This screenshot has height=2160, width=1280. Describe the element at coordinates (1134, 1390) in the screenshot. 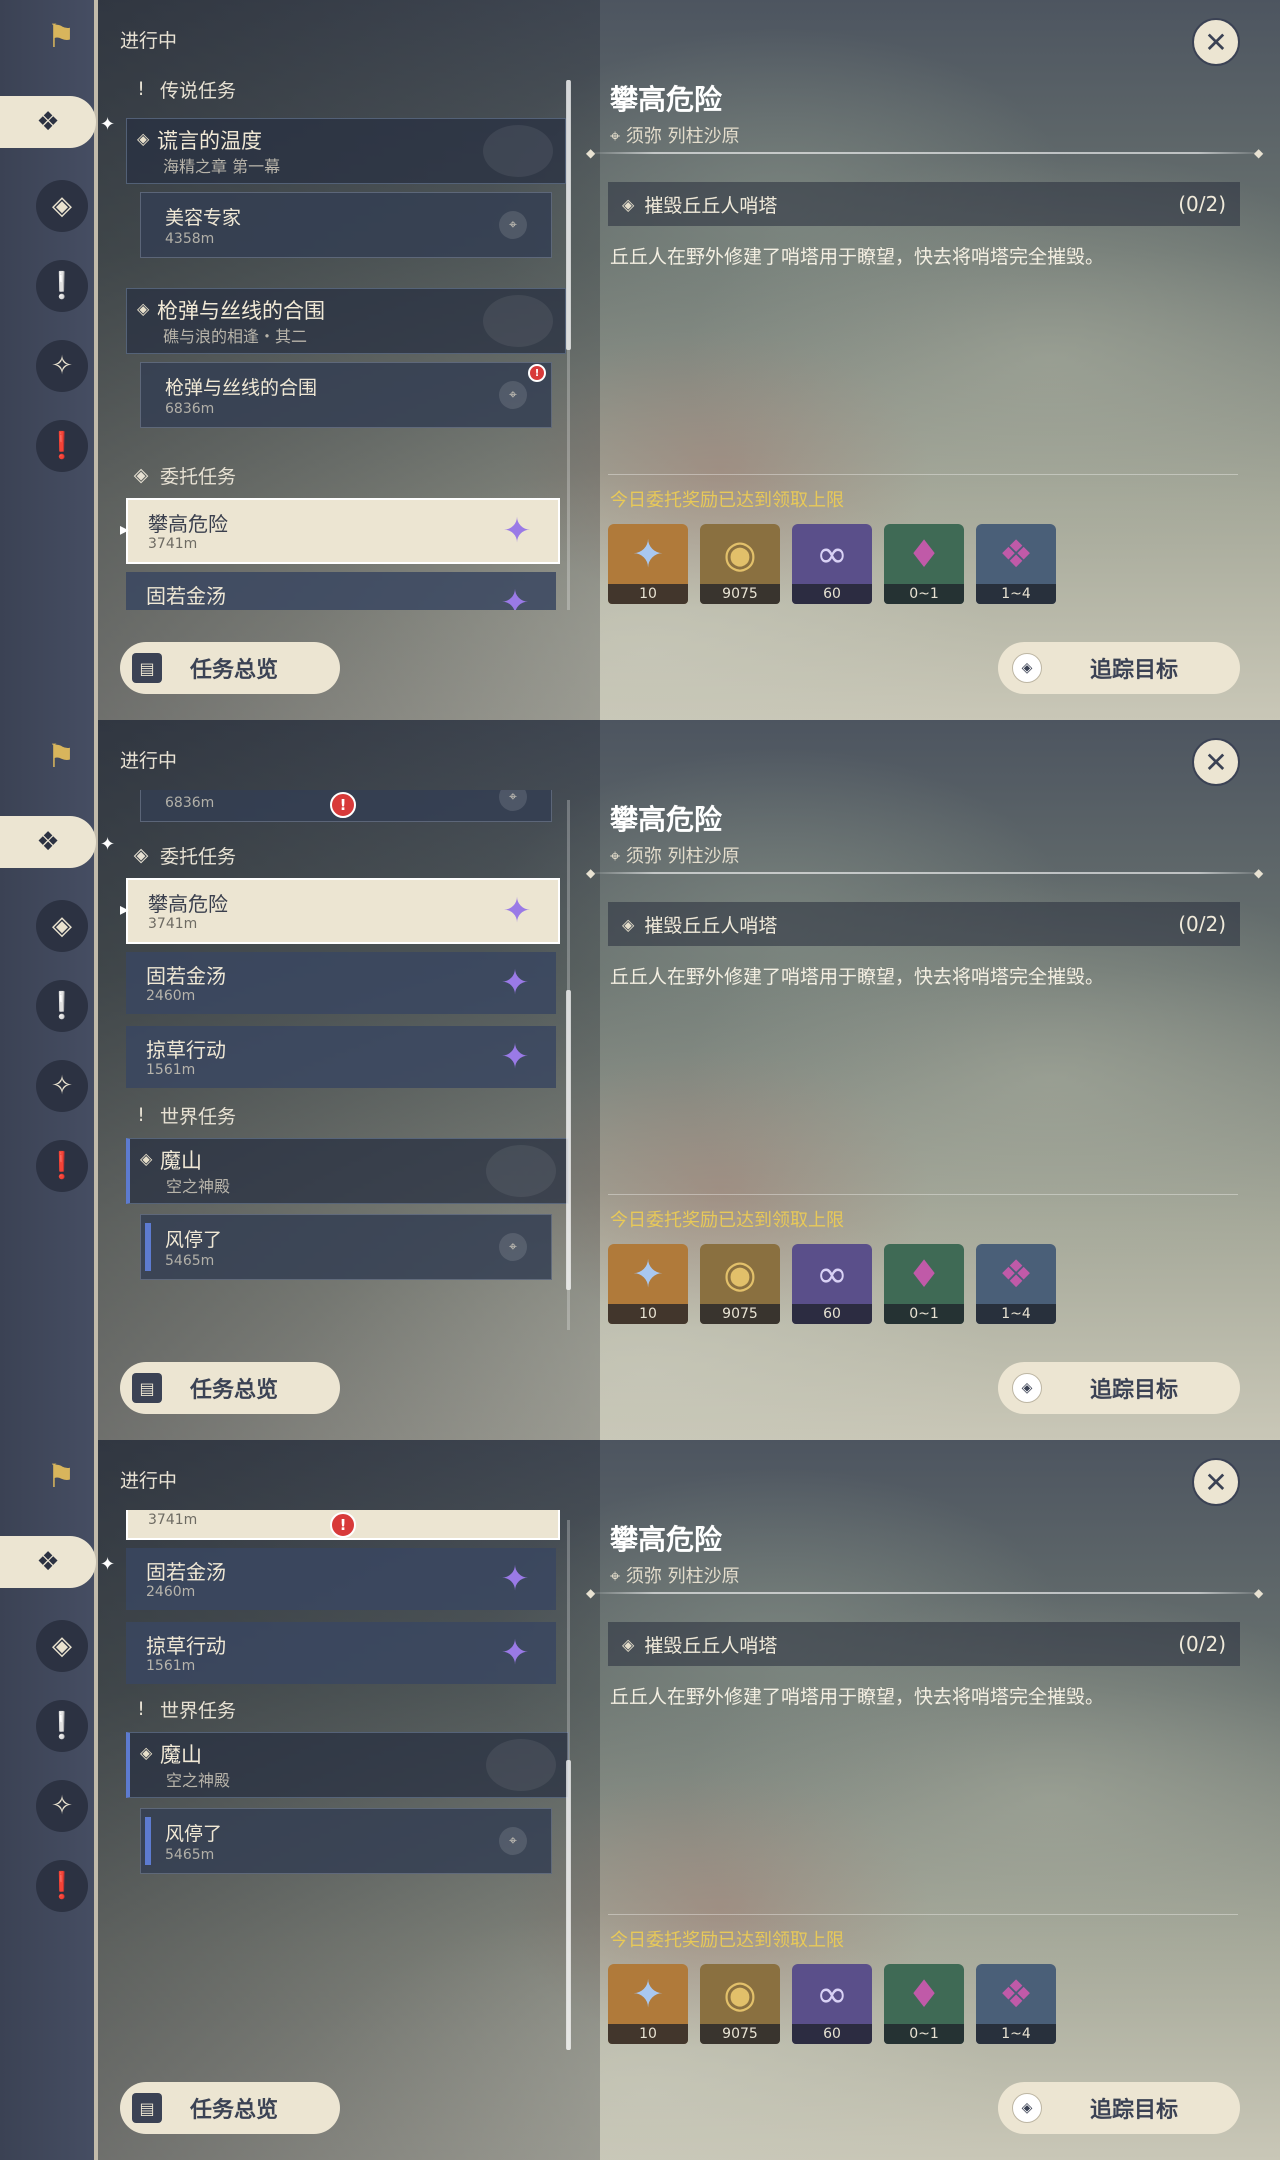

I see `track-label: 追踪目标` at that location.